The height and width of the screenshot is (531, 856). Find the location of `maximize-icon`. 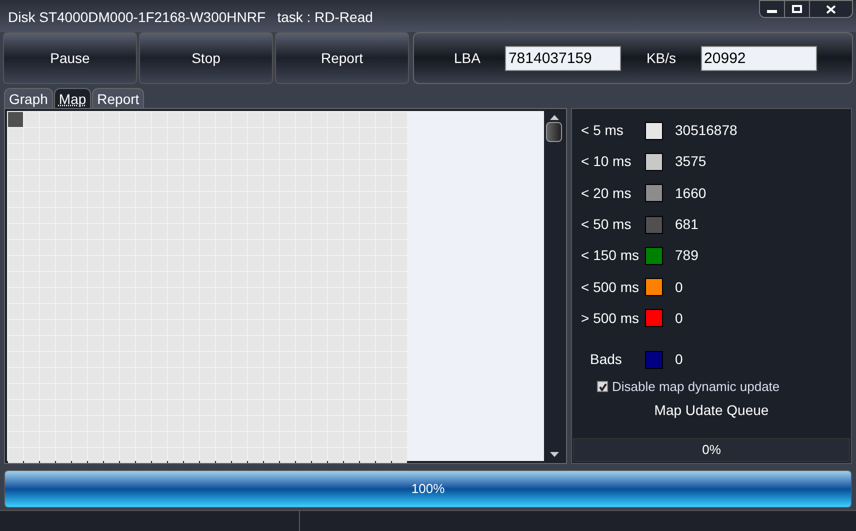

maximize-icon is located at coordinates (797, 9).